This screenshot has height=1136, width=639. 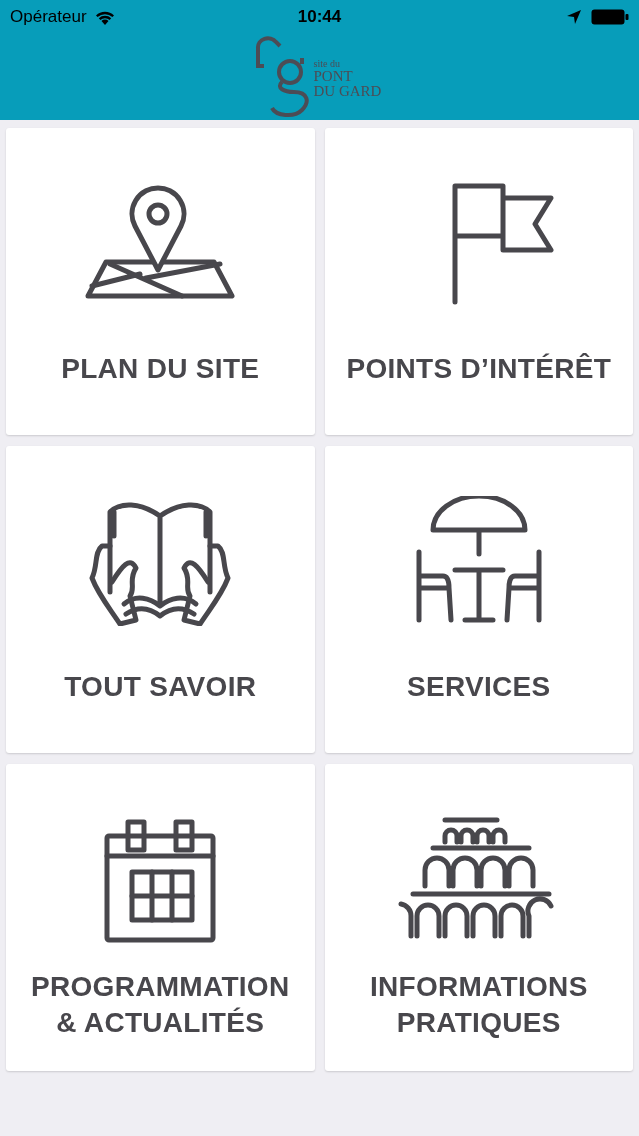 I want to click on logo-tagline: site du, so click(x=327, y=64).